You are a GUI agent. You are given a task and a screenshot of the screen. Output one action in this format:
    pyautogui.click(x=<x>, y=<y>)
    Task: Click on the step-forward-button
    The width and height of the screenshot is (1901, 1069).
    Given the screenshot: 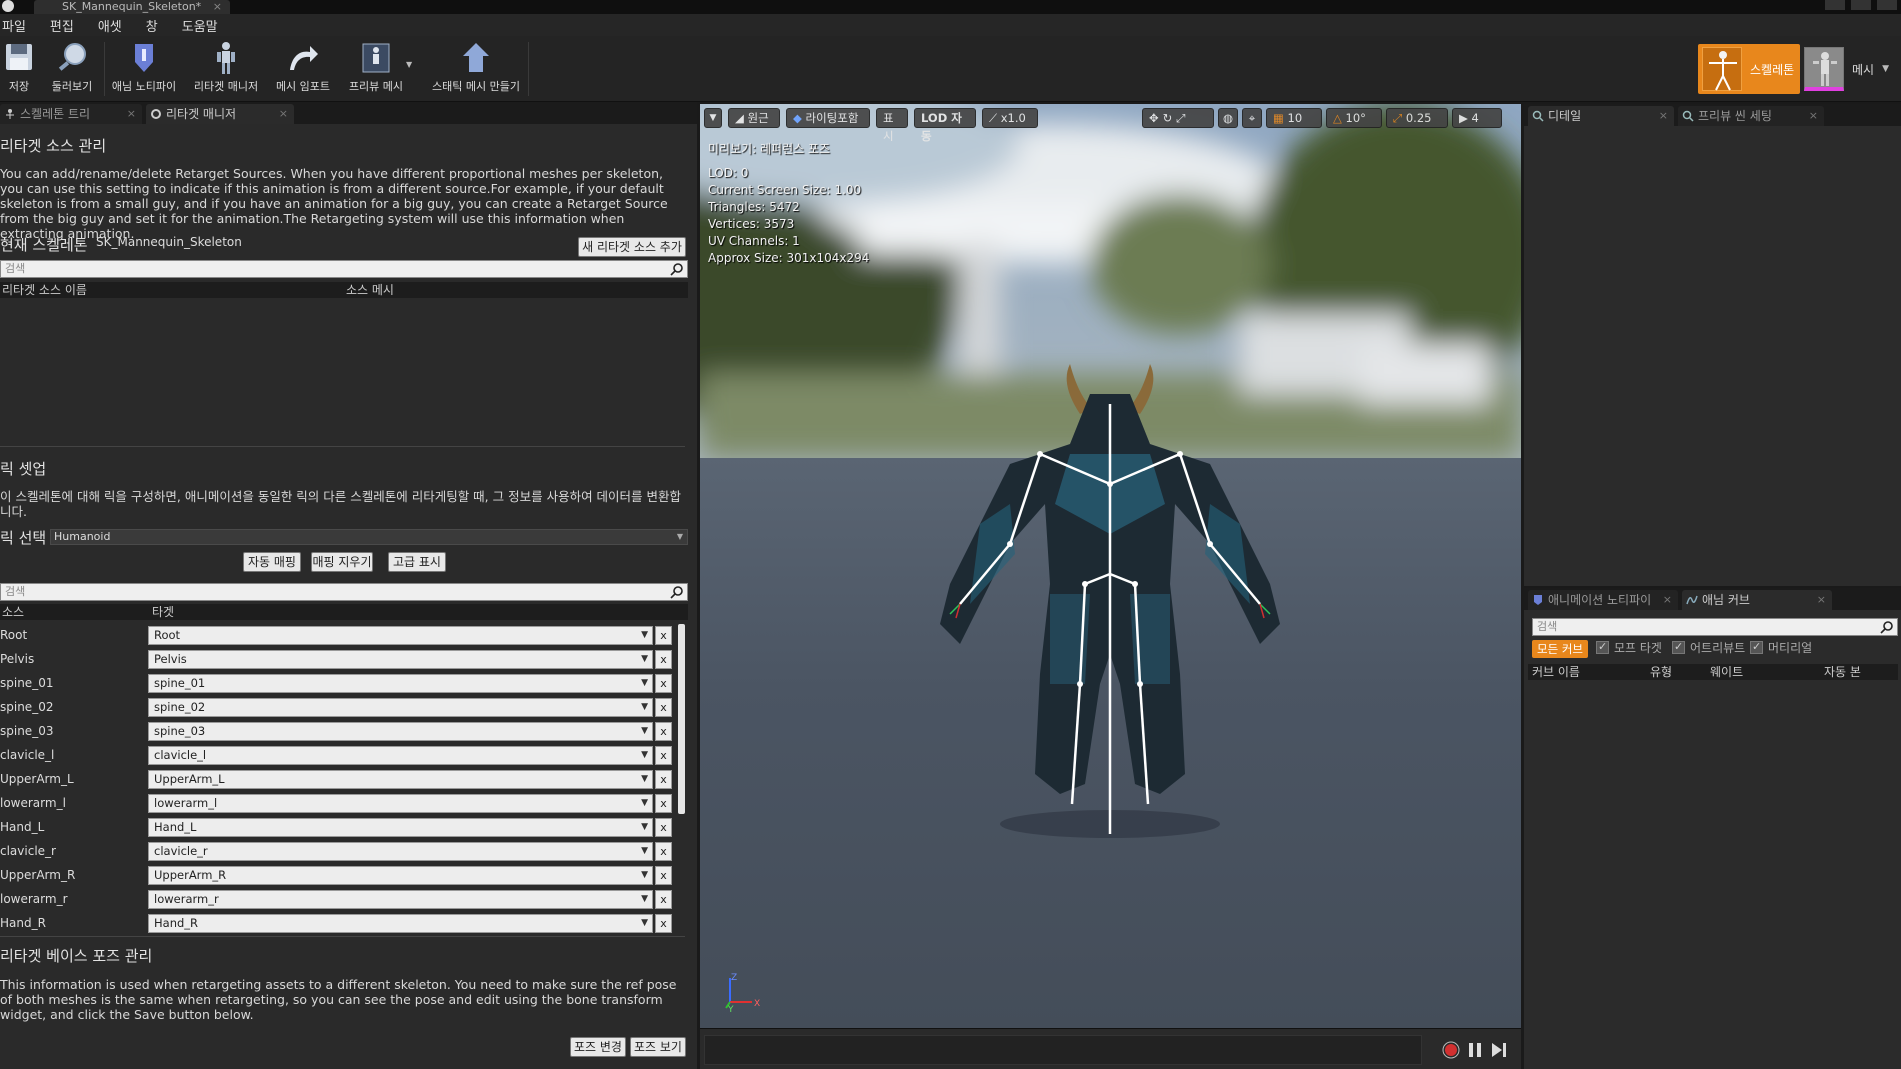 What is the action you would take?
    pyautogui.click(x=1499, y=1050)
    